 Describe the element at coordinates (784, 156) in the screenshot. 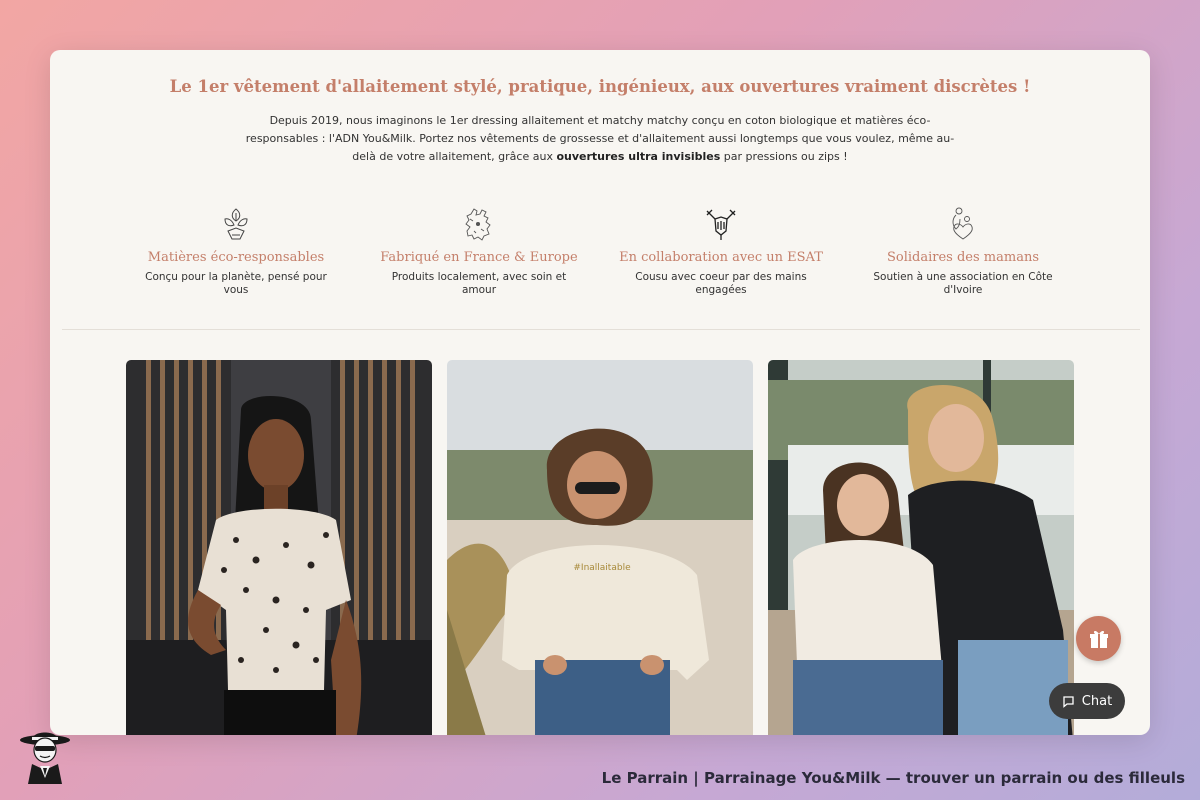

I see `intro-text-2: par pressions ou zips !` at that location.